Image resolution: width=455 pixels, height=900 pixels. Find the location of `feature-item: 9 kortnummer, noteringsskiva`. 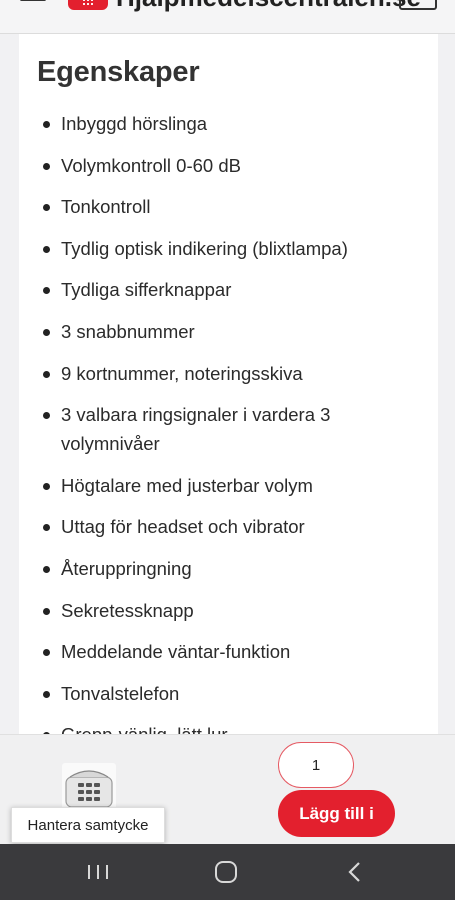

feature-item: 9 kortnummer, noteringsskiva is located at coordinates (228, 373).